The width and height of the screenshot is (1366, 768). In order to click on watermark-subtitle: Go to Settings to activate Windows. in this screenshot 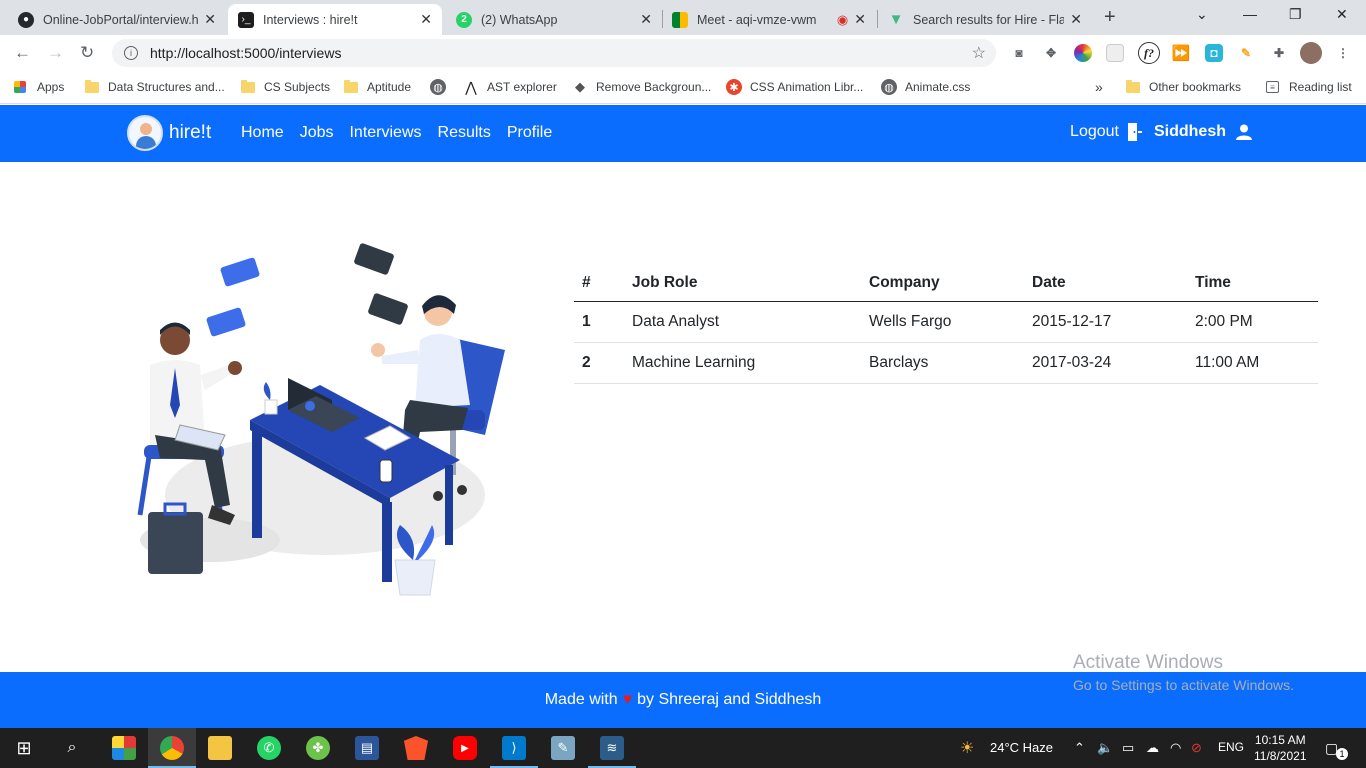, I will do `click(1183, 685)`.